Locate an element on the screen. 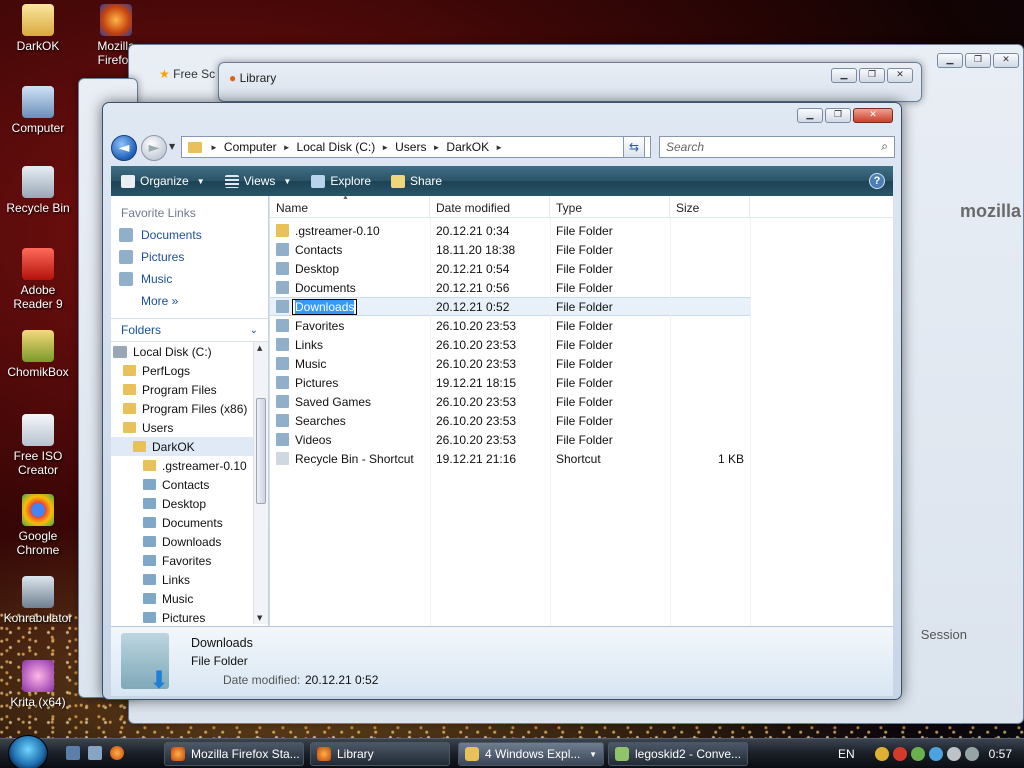  desktop-icon-google-chrome: Google Chrome is located at coordinates (38, 525).